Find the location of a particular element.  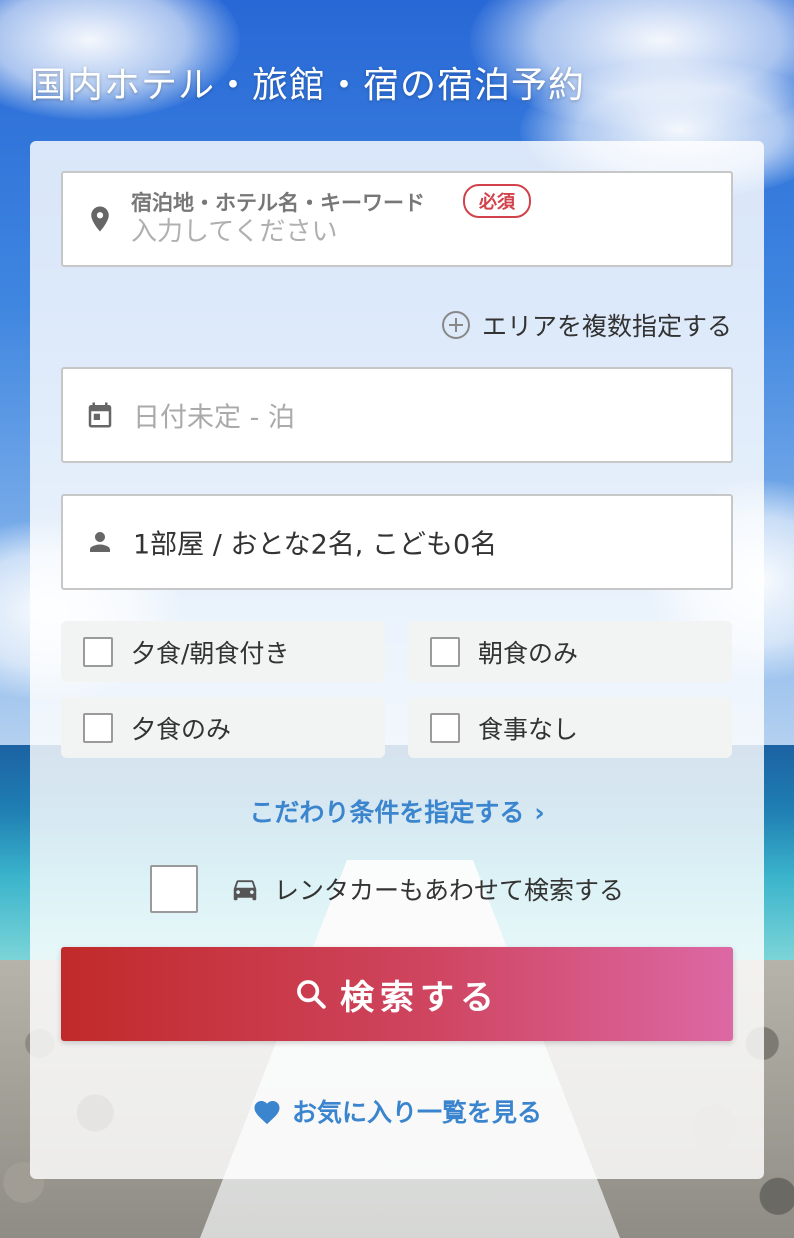

meal-option-no-meal: 食事なし is located at coordinates (570, 727).